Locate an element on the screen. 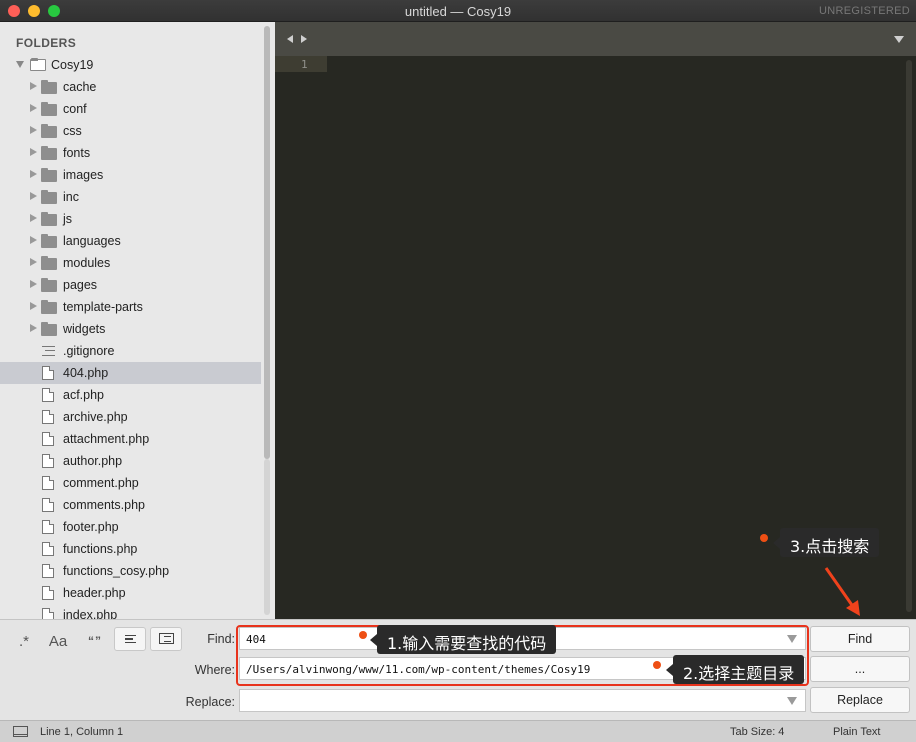 The image size is (916, 742). title-bar: untitled — Cosy19 UNREGISTERED is located at coordinates (458, 11).